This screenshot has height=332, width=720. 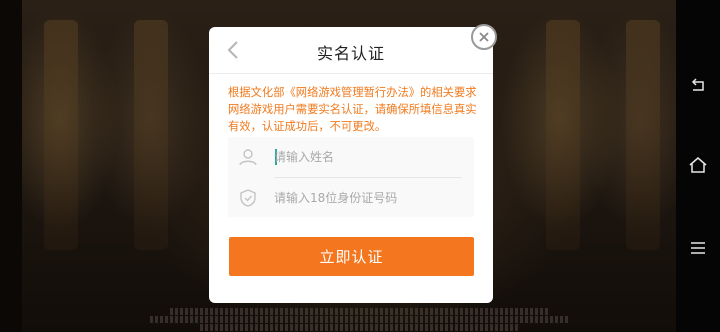 I want to click on name-field-row, so click(x=351, y=157).